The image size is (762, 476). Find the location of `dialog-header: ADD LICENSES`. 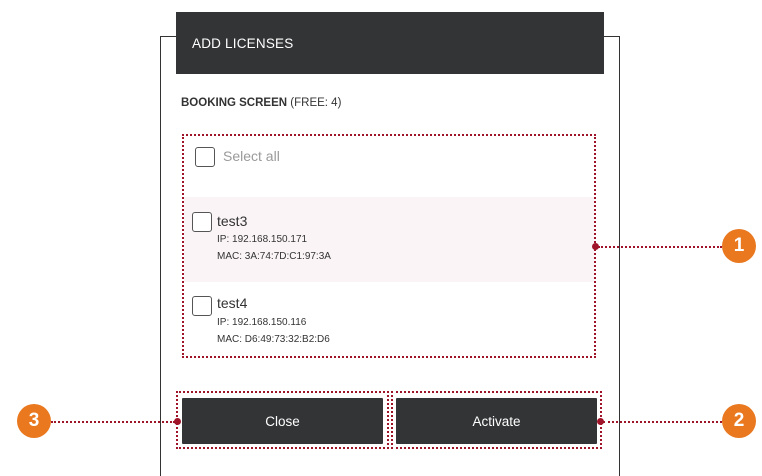

dialog-header: ADD LICENSES is located at coordinates (390, 43).